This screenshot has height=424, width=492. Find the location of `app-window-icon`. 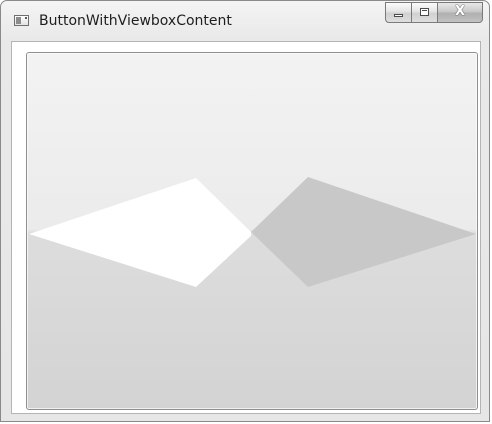

app-window-icon is located at coordinates (21, 20).